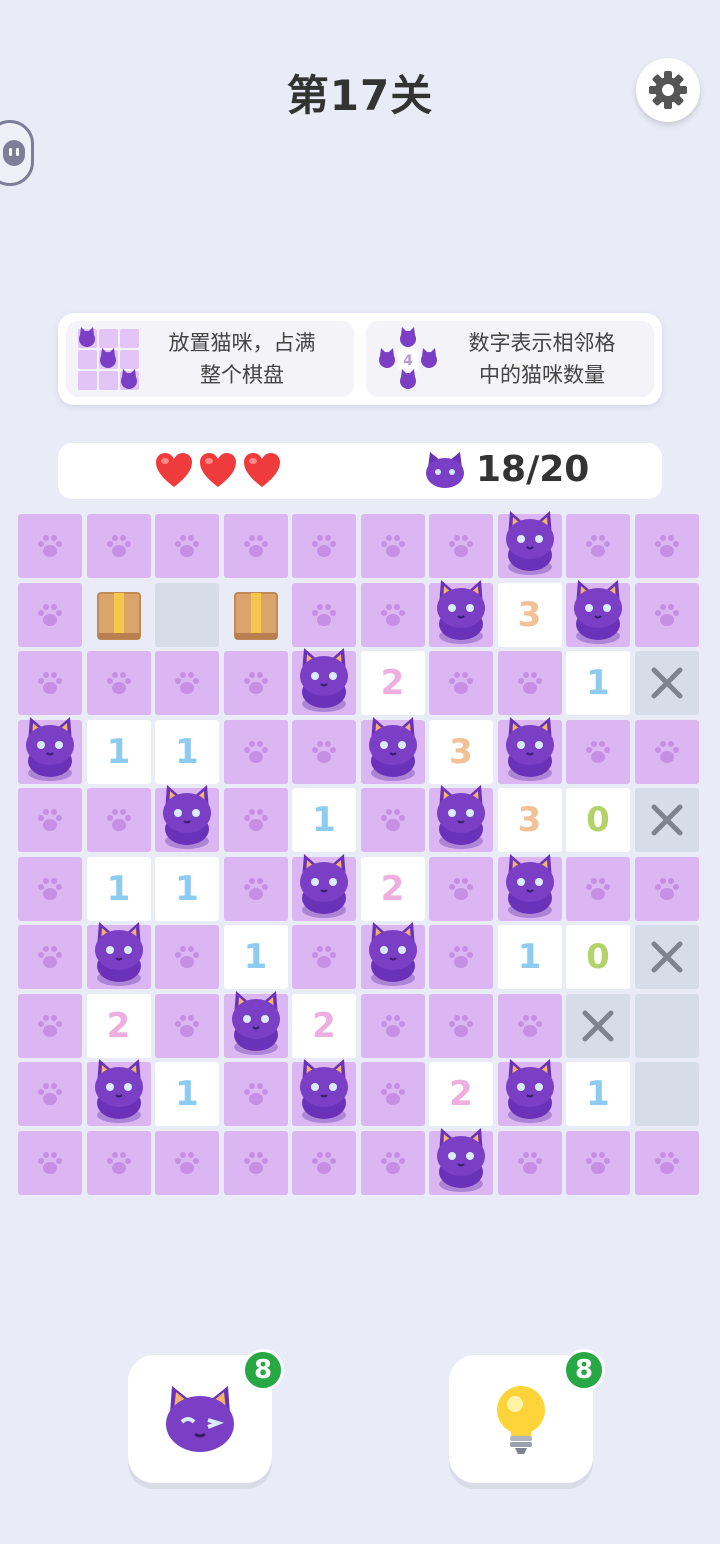  Describe the element at coordinates (408, 359) in the screenshot. I see `number-surrounded-by-cats-icon: 4` at that location.